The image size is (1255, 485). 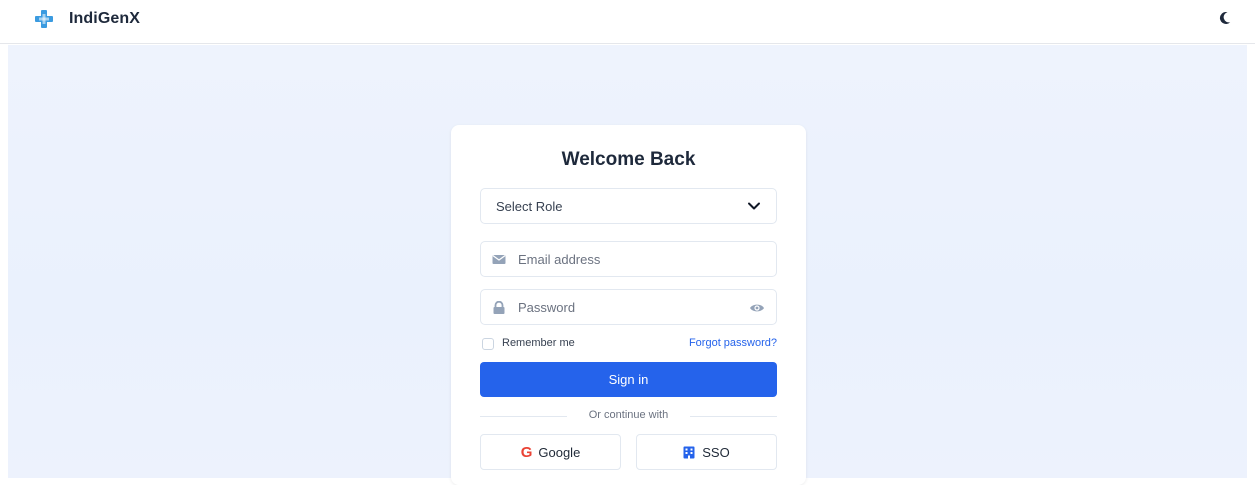 What do you see at coordinates (628, 259) in the screenshot?
I see `email-field: Email address` at bounding box center [628, 259].